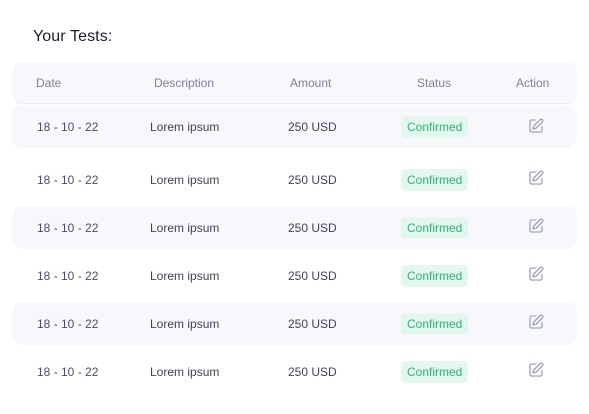  I want to click on header-date: Date, so click(49, 82).